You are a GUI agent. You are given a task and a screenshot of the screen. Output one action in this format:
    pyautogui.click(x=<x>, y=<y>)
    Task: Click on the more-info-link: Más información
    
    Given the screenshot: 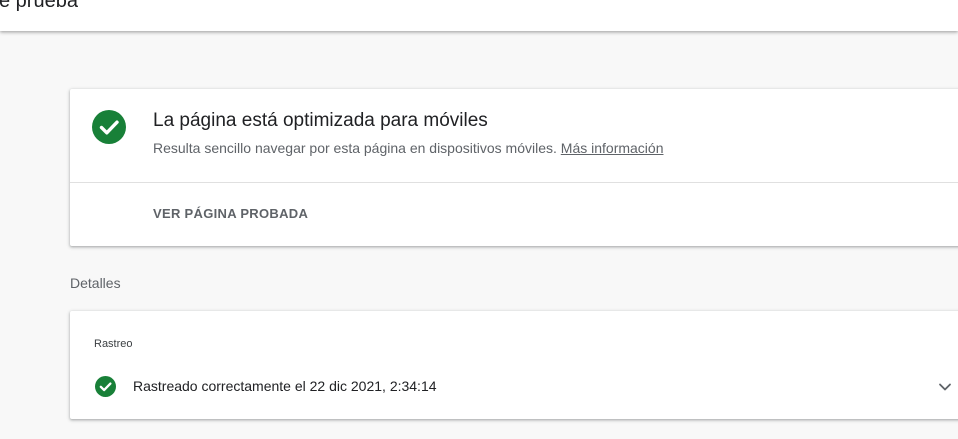 What is the action you would take?
    pyautogui.click(x=612, y=148)
    